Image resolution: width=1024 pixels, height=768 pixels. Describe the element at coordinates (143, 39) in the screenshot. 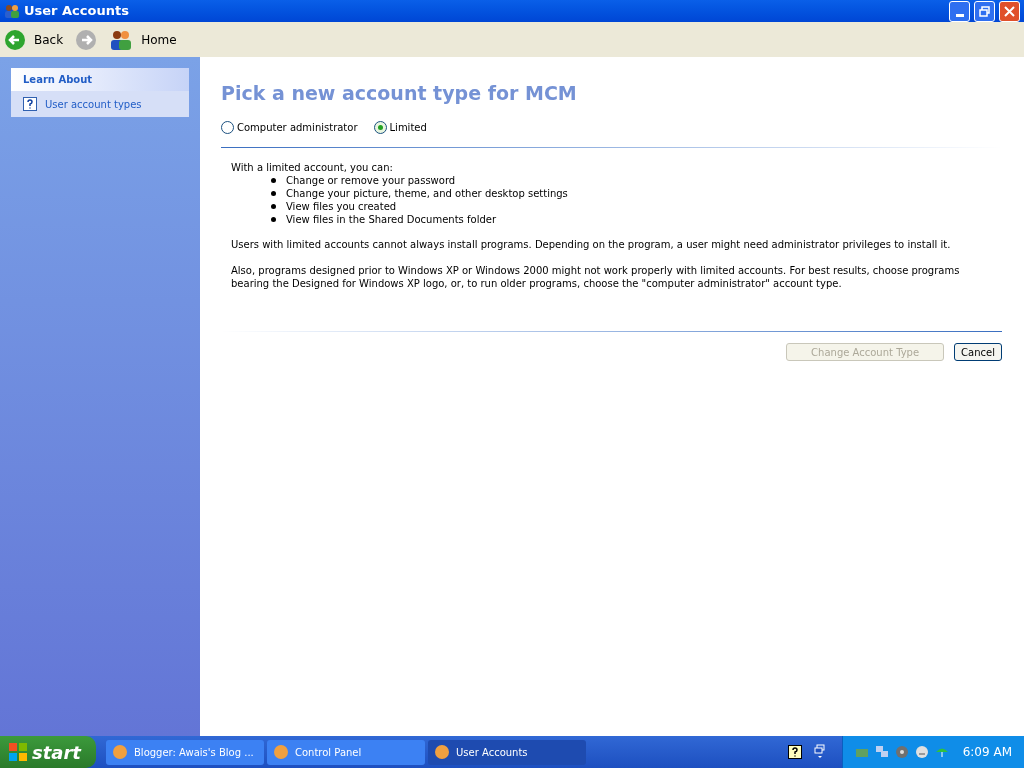

I see `home-button: Home` at that location.